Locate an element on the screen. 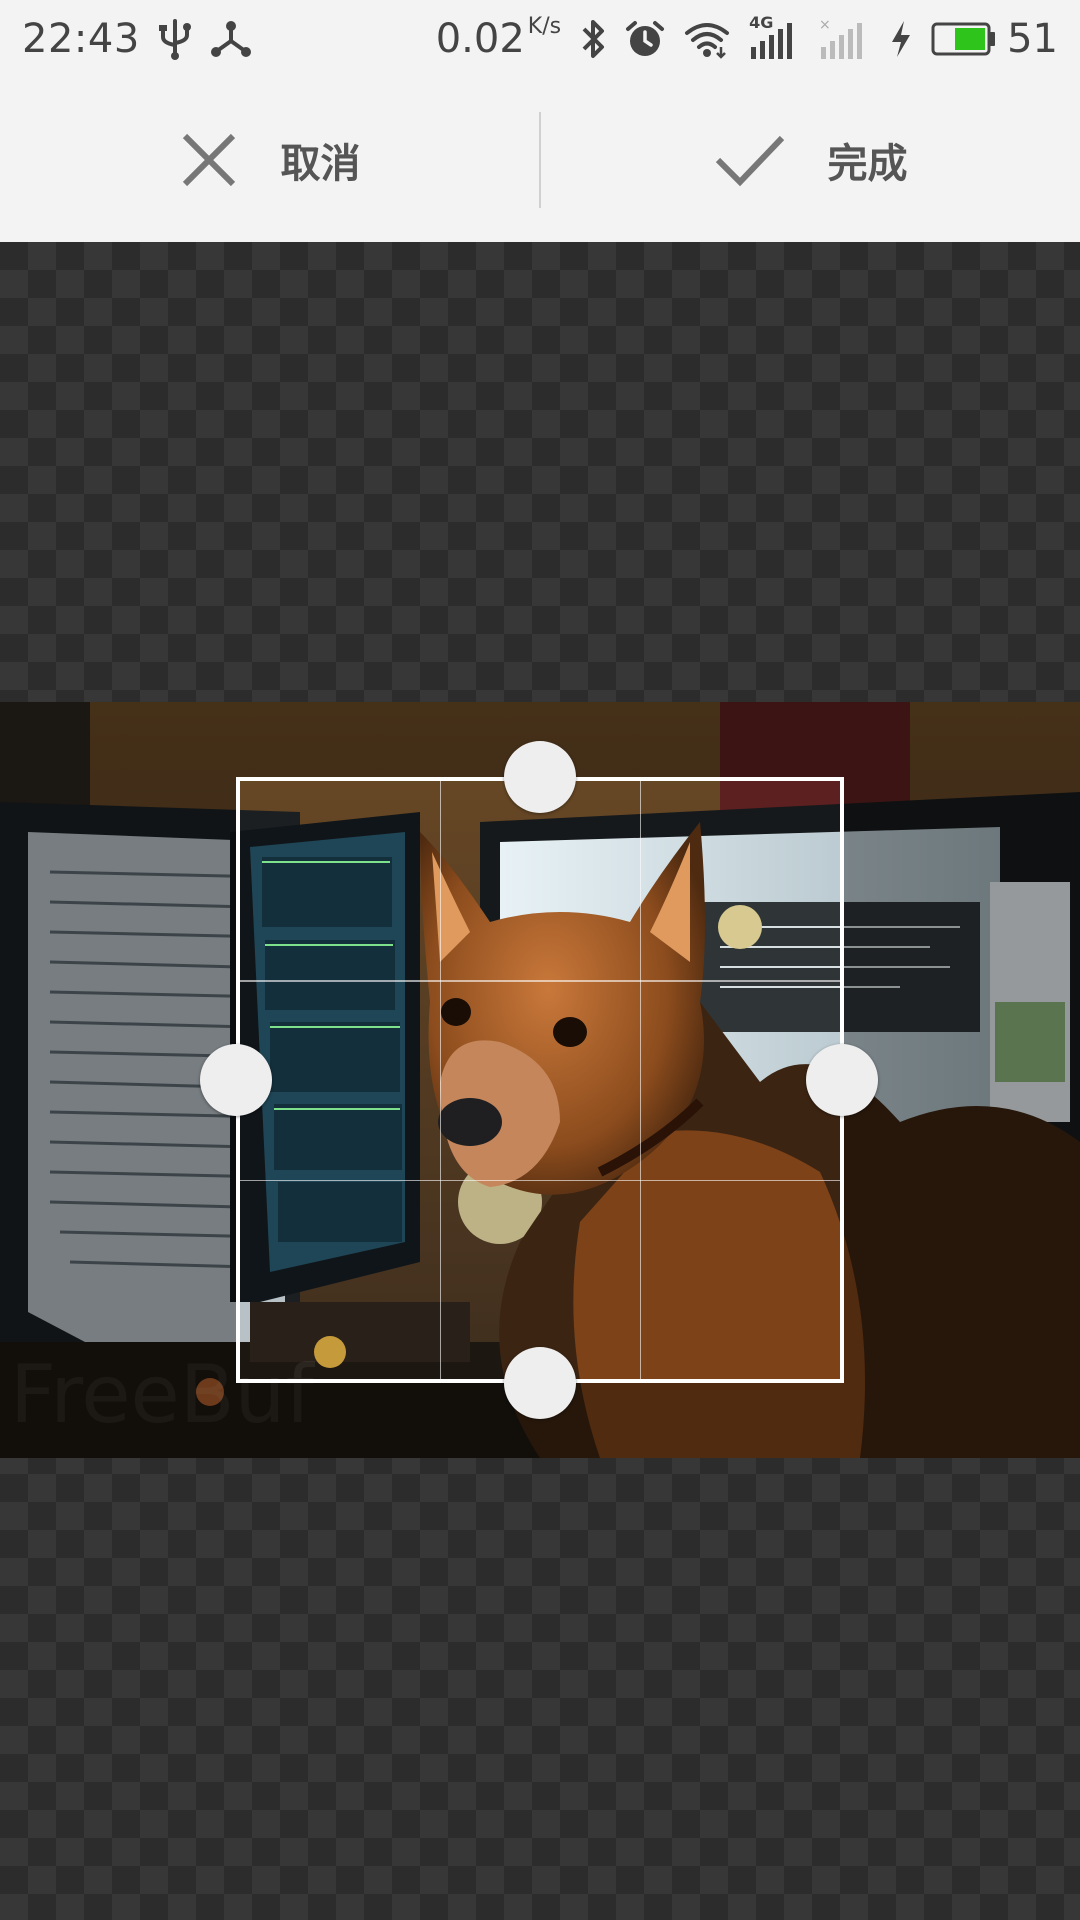  status-right: 0.02 K/s 4G × 51 is located at coordinates (738, 37).